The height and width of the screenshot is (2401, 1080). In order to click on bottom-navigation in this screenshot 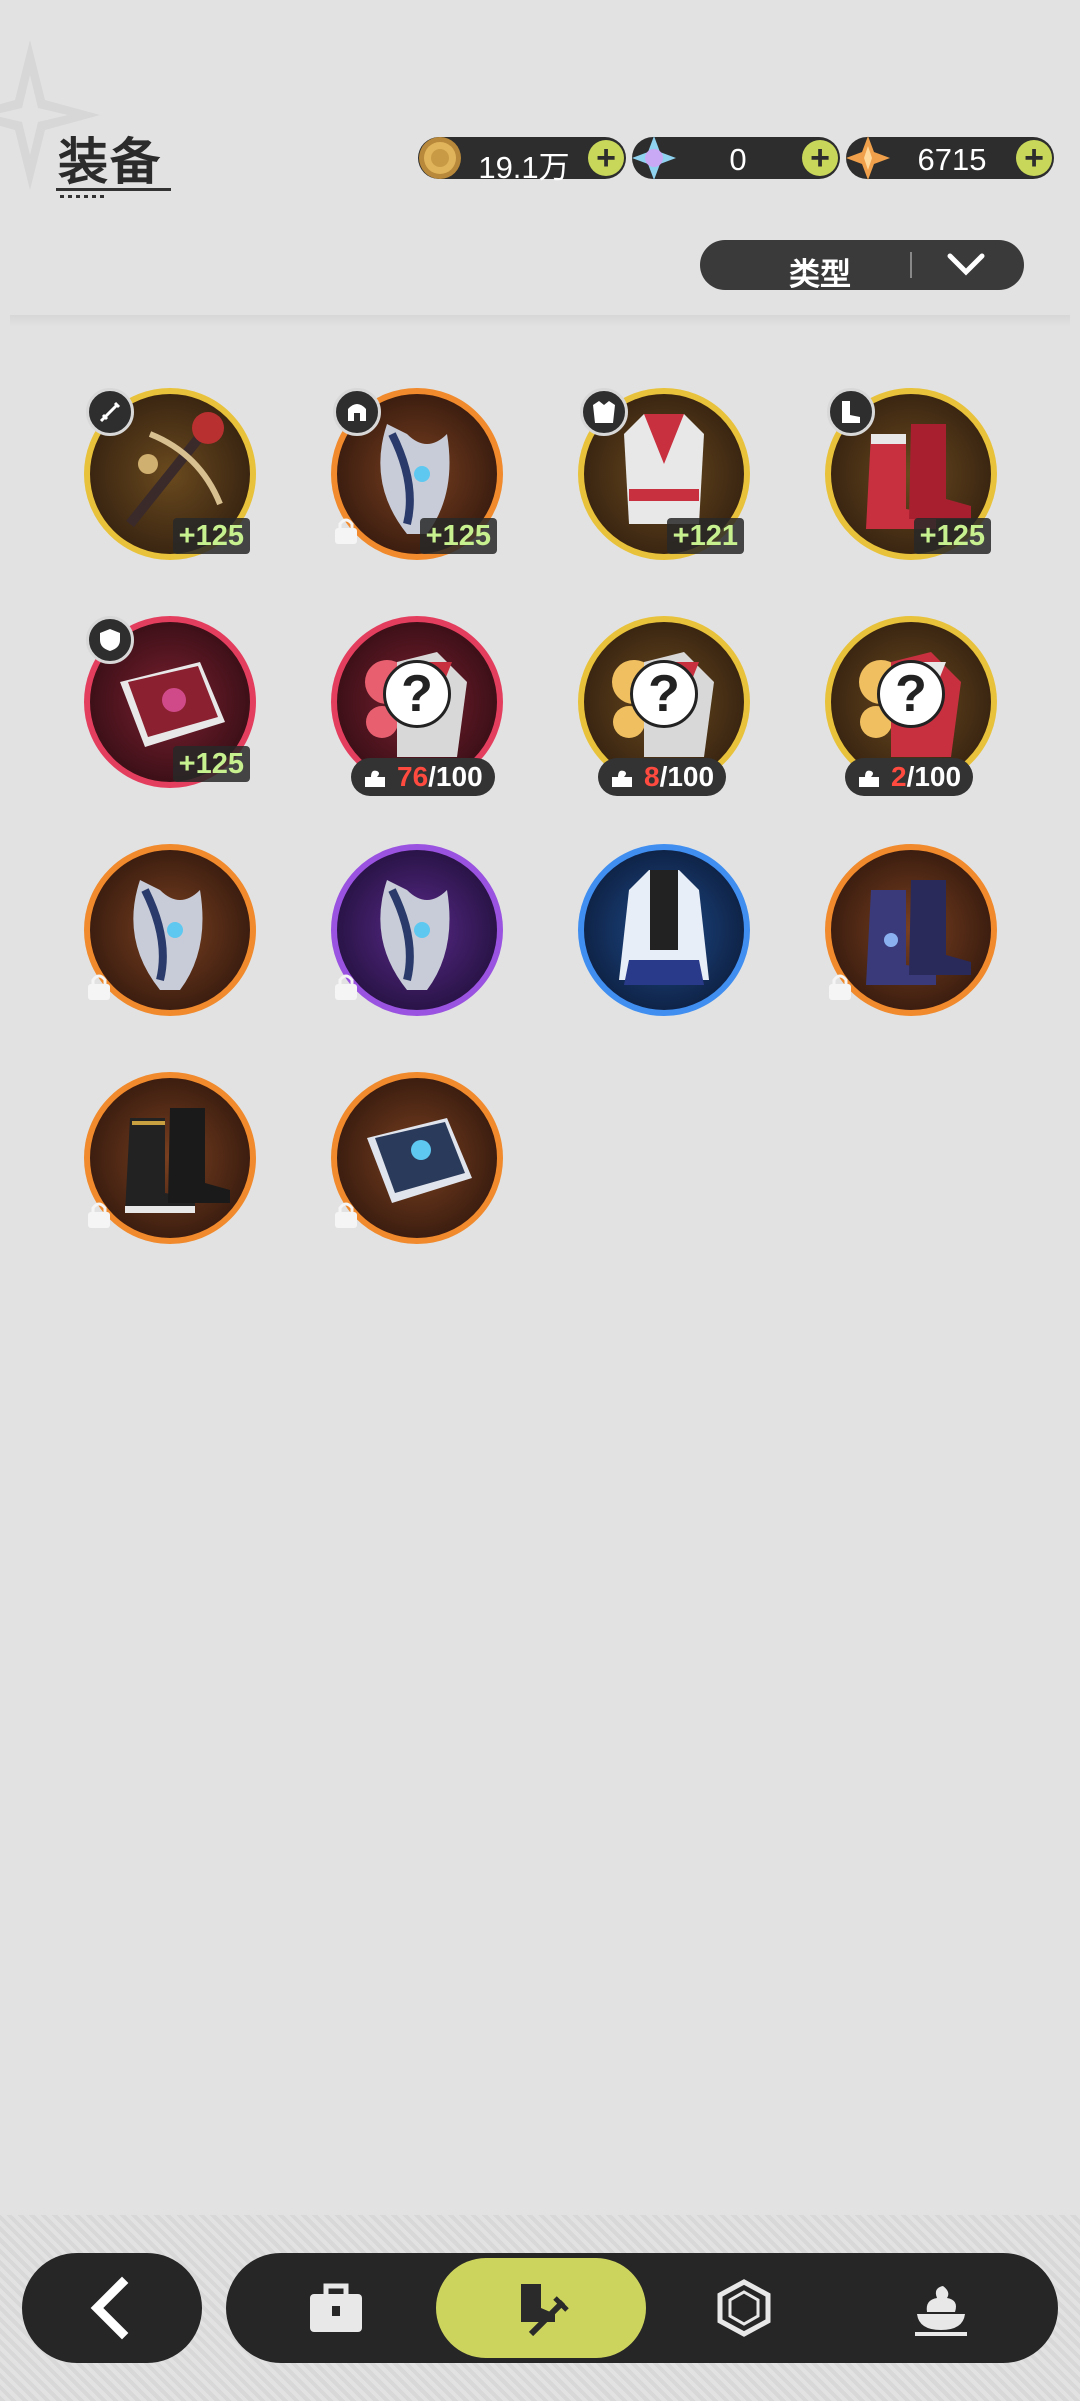, I will do `click(642, 2308)`.